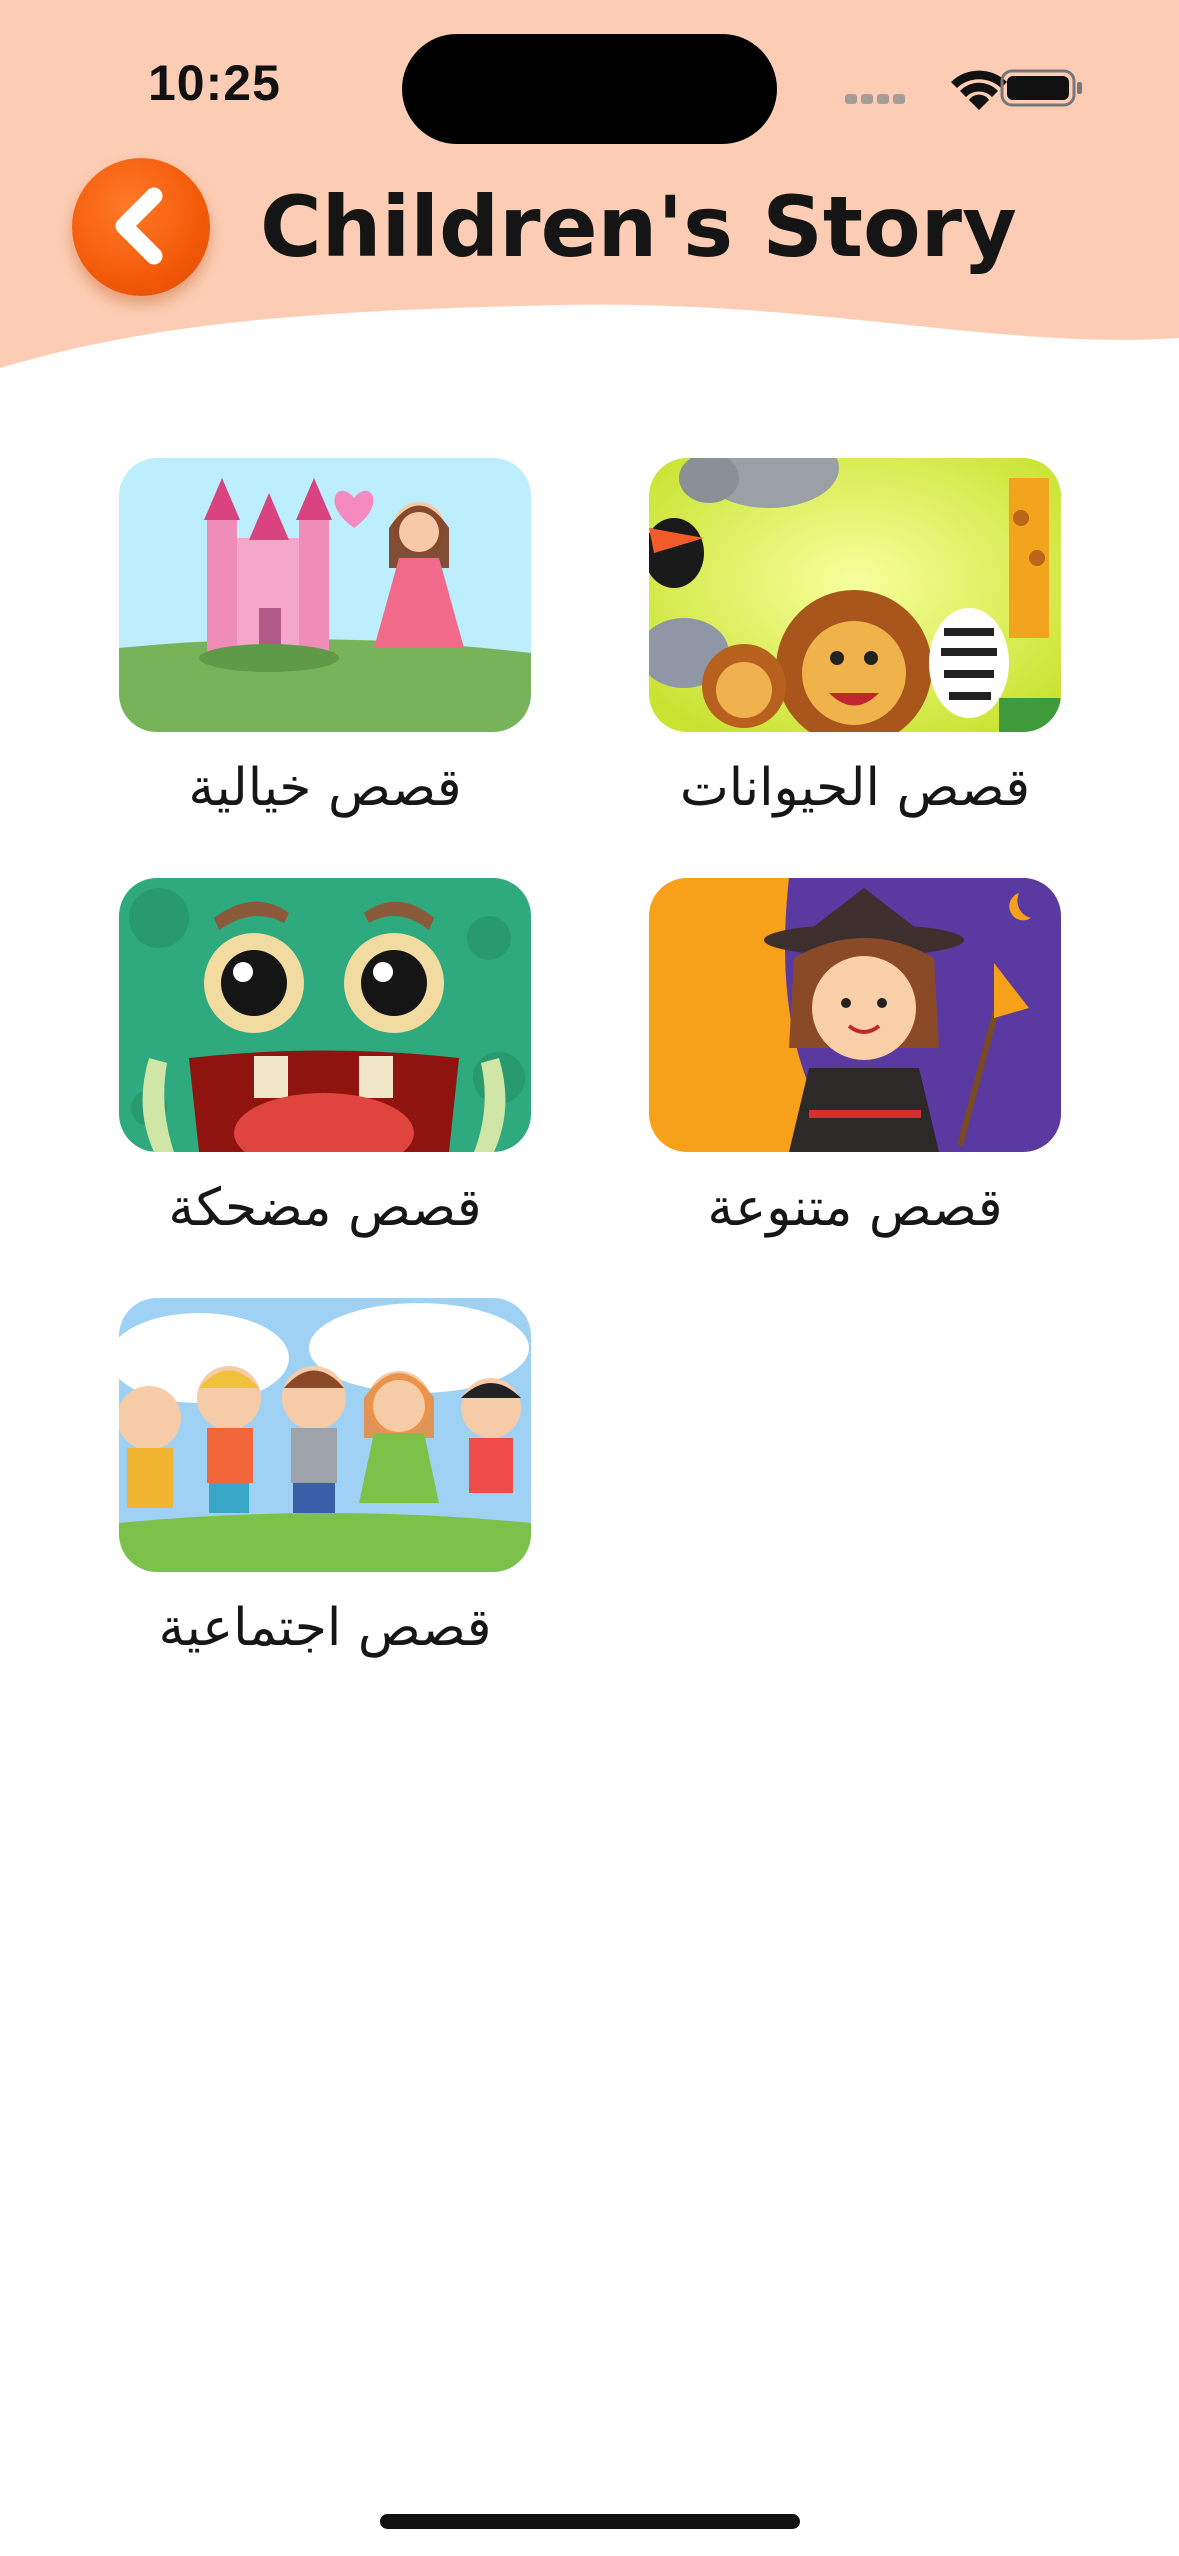  Describe the element at coordinates (325, 1015) in the screenshot. I see `funny-image` at that location.